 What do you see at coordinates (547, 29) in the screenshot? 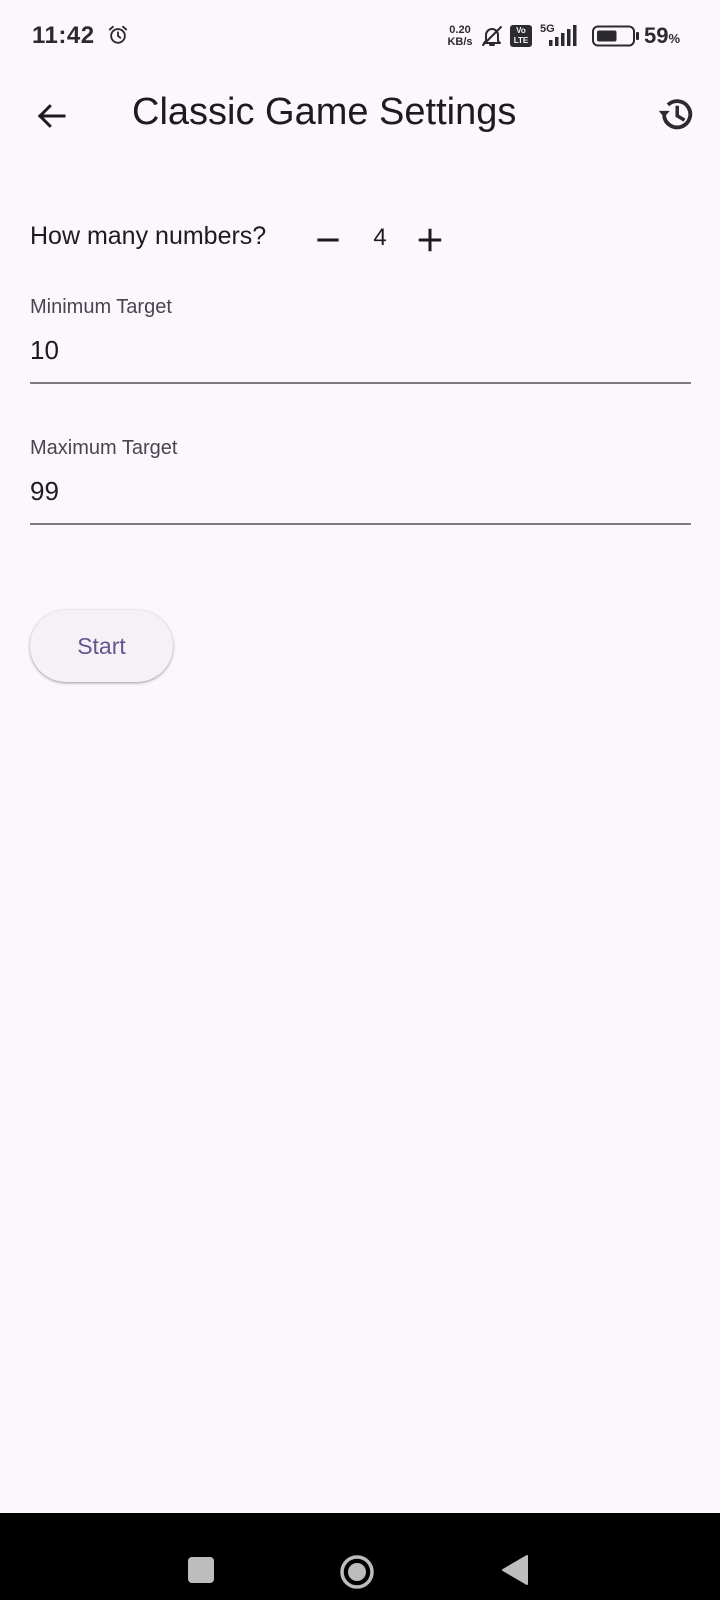
I see `network-type-label: 5G` at bounding box center [547, 29].